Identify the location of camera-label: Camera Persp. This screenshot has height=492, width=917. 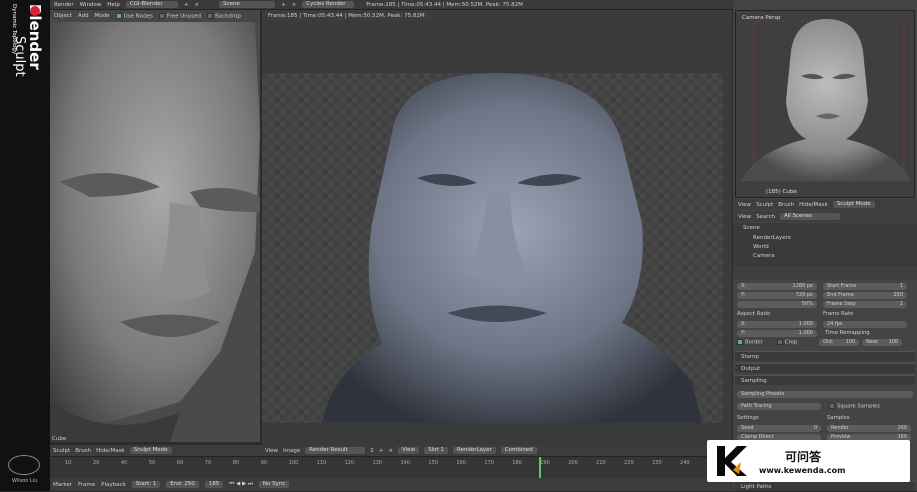
(761, 18).